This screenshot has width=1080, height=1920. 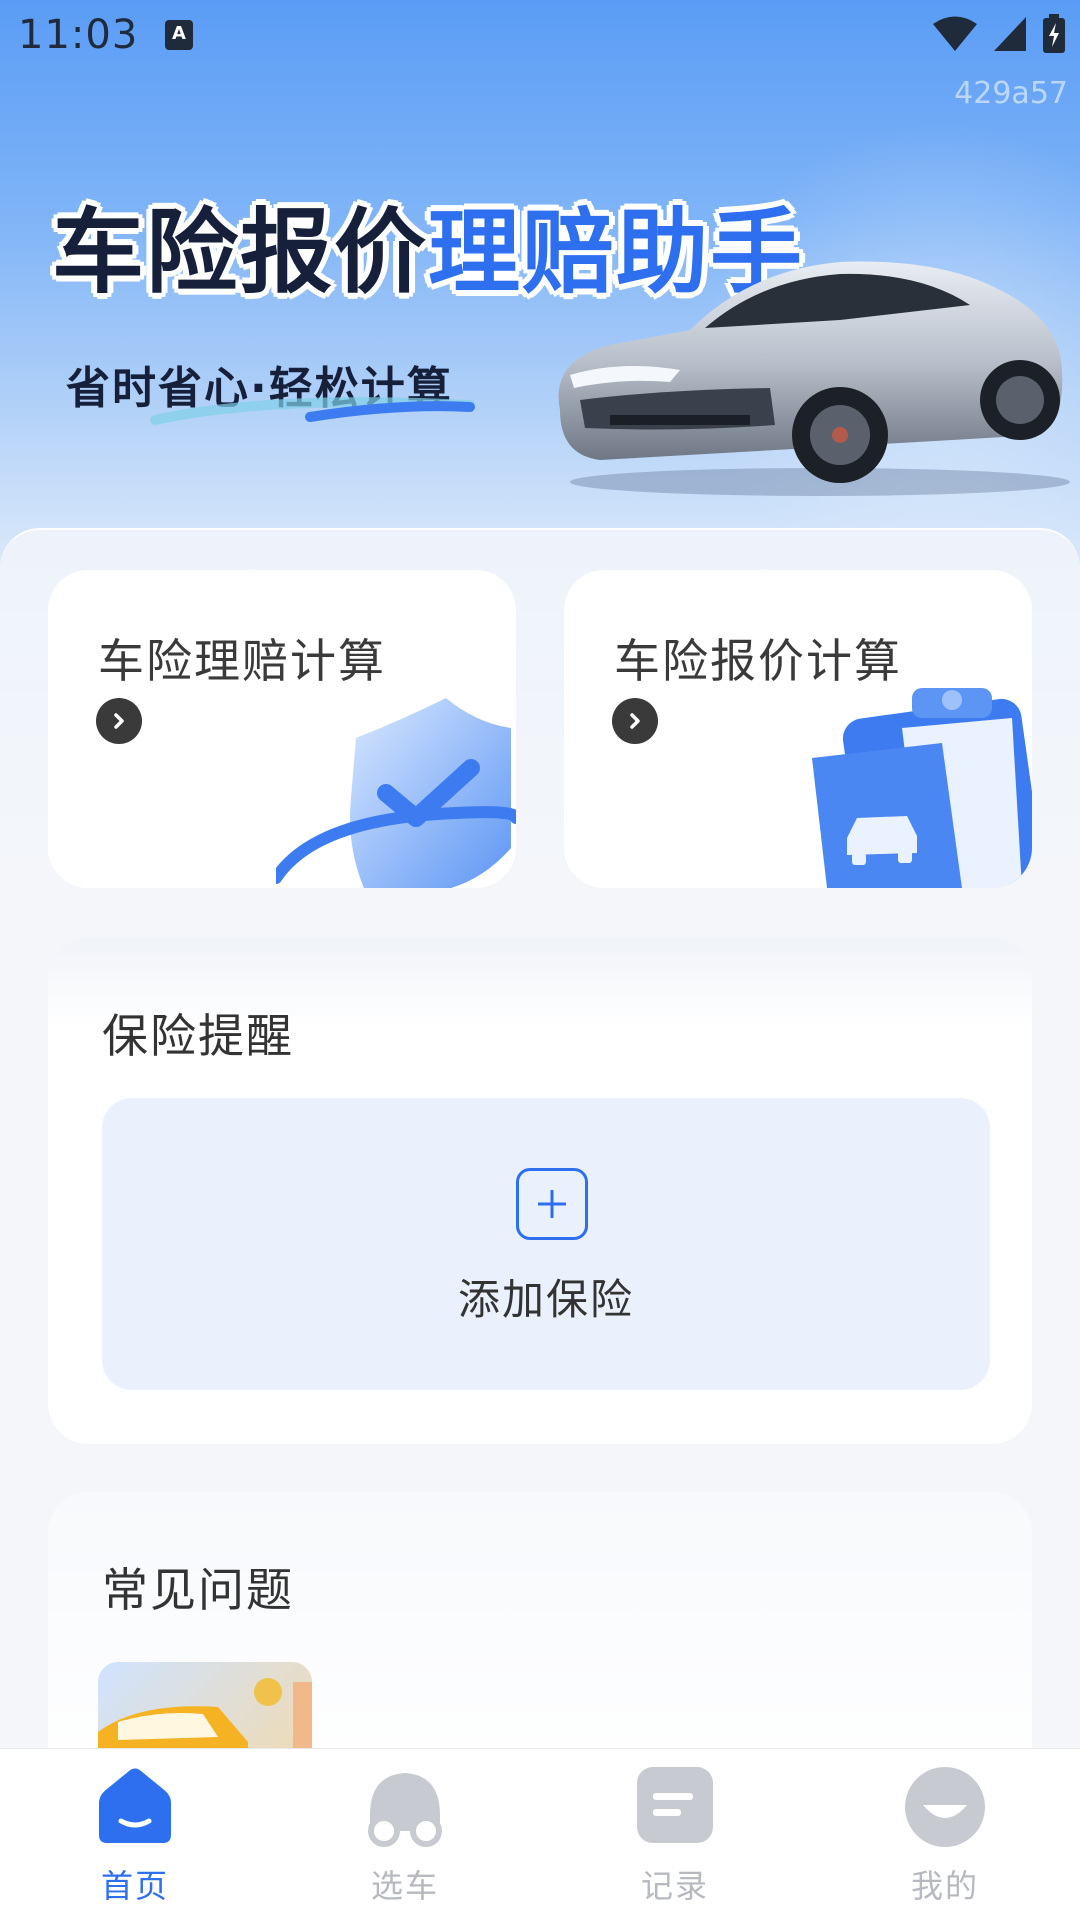 What do you see at coordinates (312, 411) in the screenshot?
I see `subtitle-swoosh` at bounding box center [312, 411].